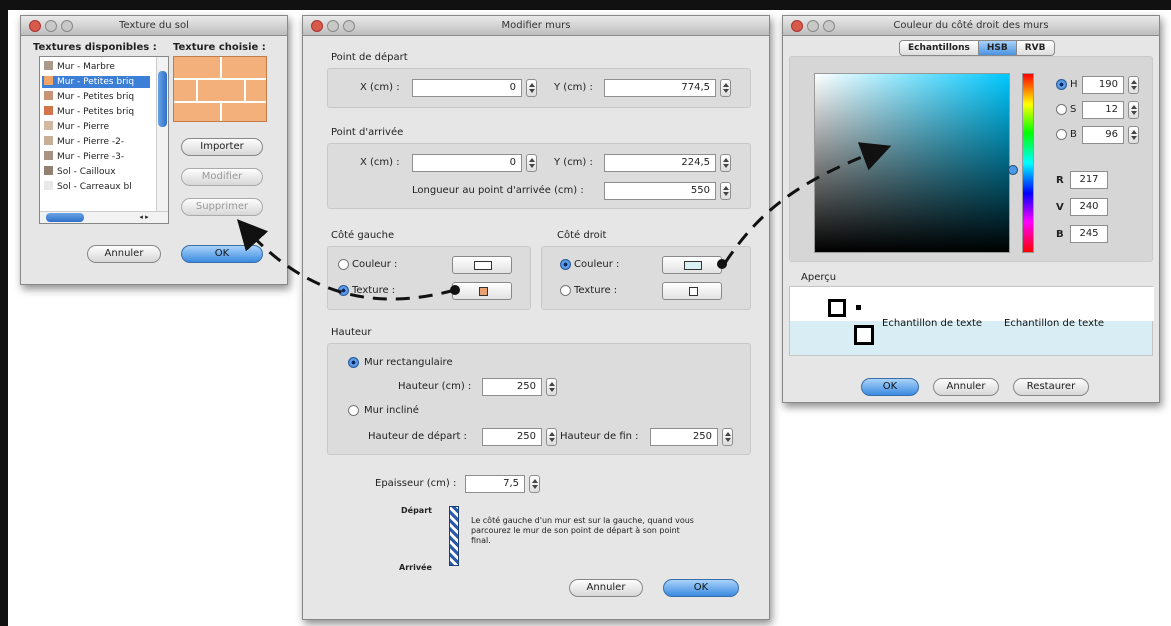 The height and width of the screenshot is (626, 1171). Describe the element at coordinates (551, 437) in the screenshot. I see `start-height-stepper` at that location.